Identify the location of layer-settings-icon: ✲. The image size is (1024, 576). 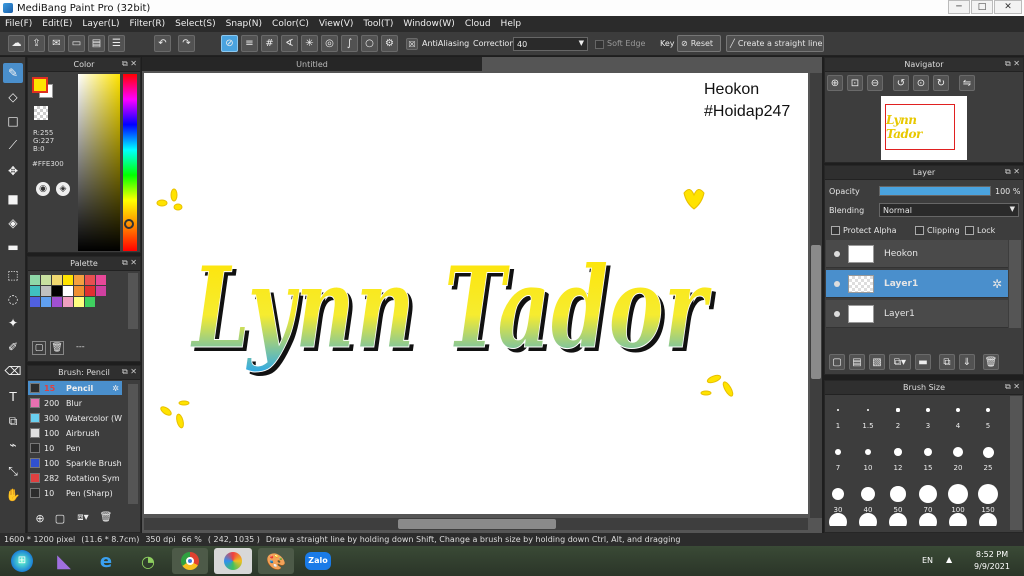
(997, 284).